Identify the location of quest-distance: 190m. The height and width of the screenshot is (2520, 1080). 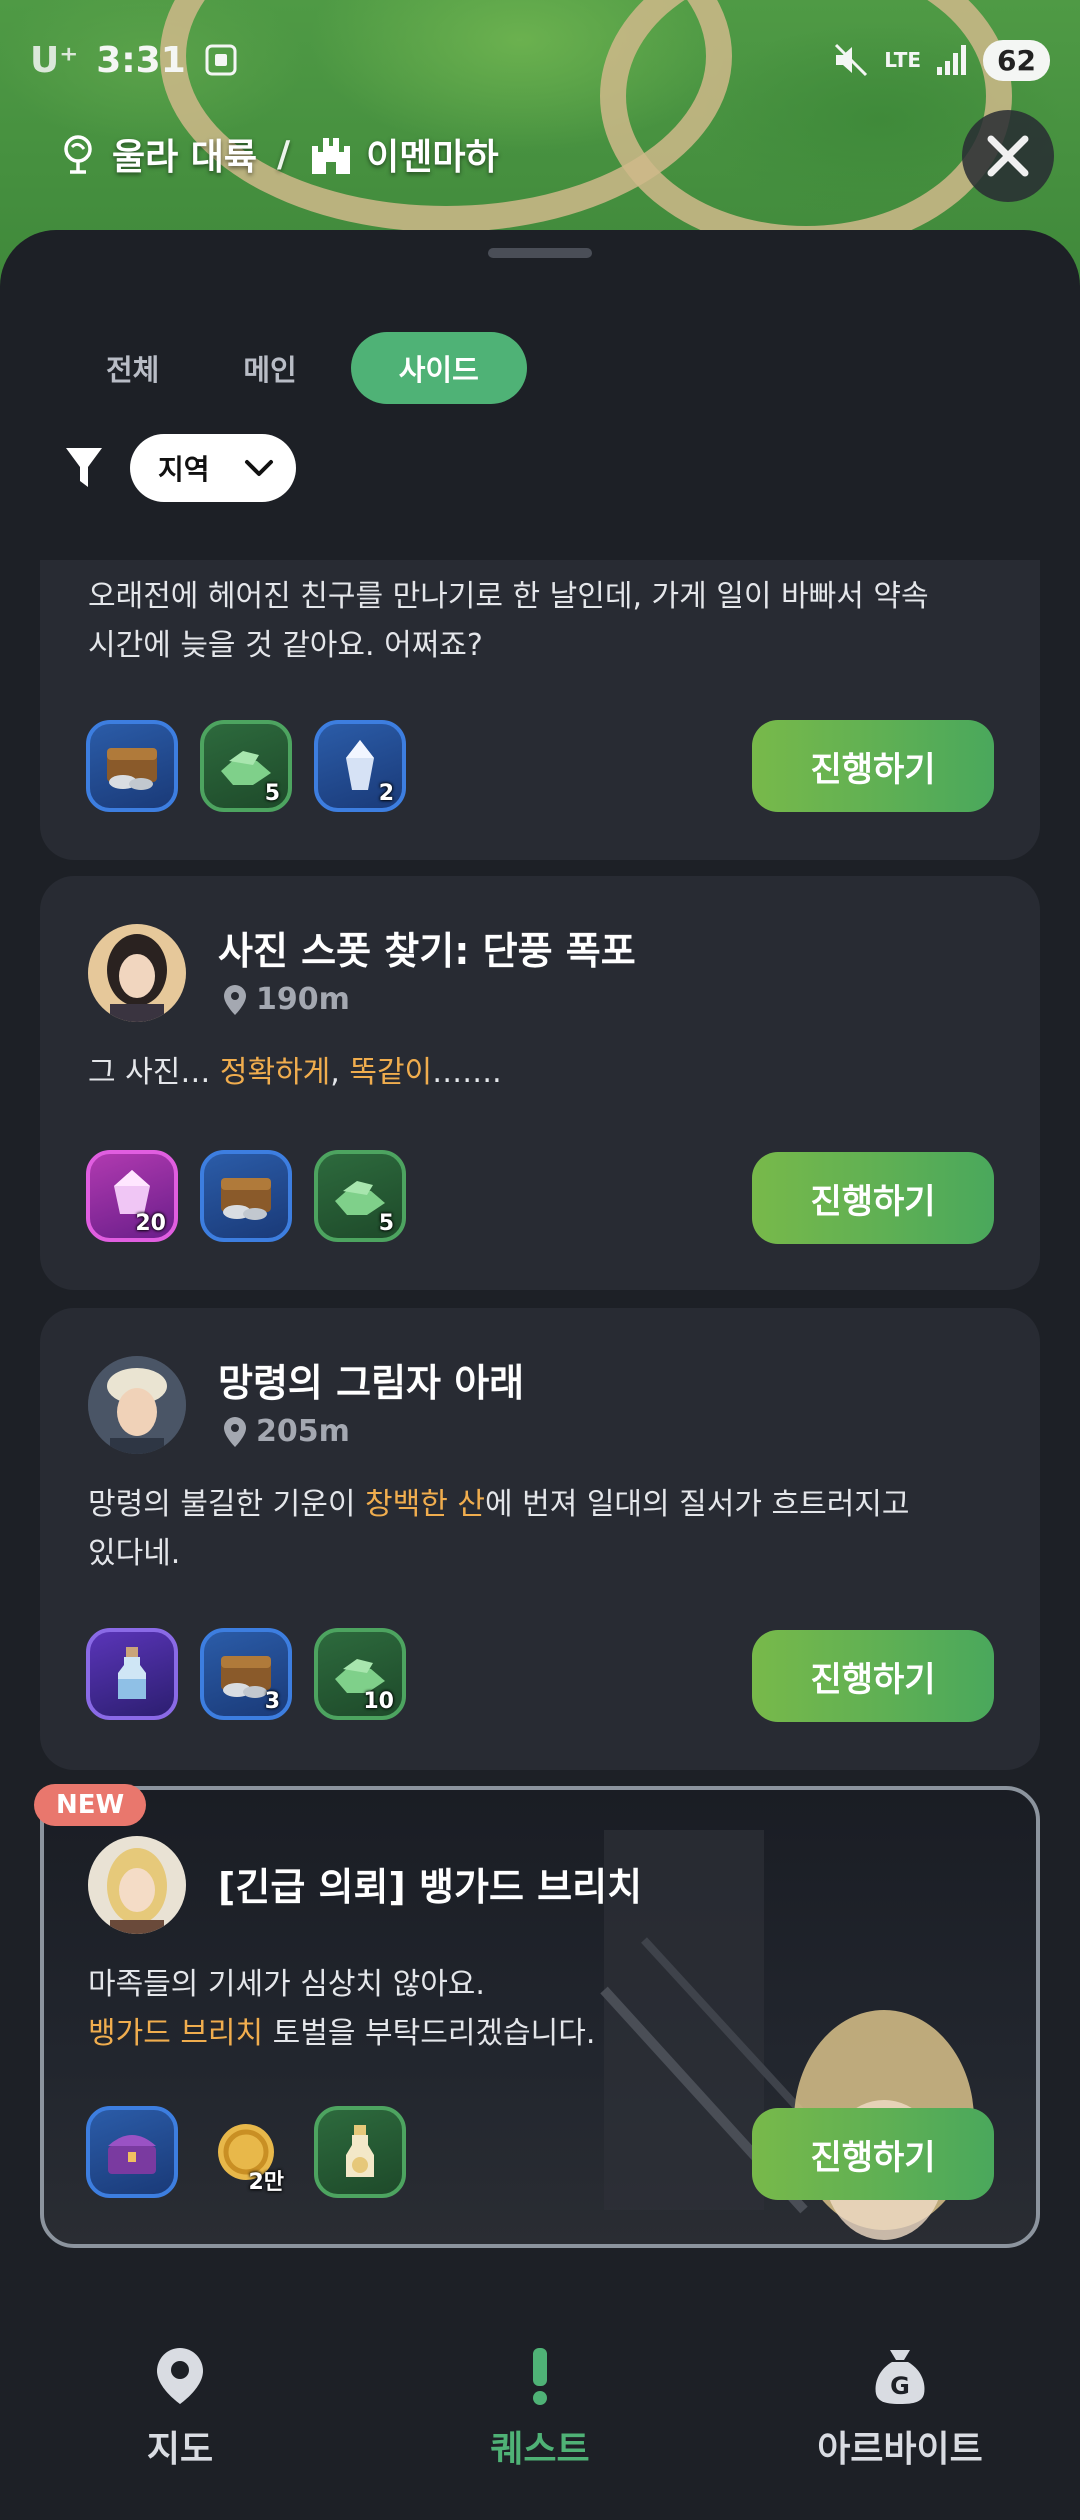
(287, 999).